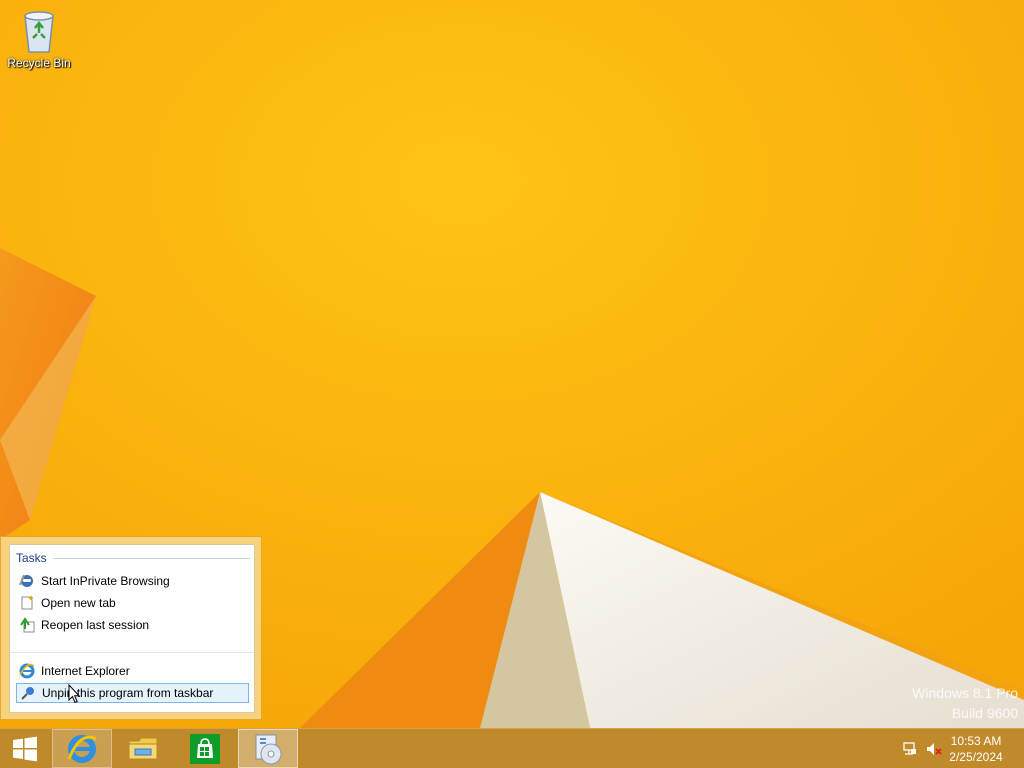 The image size is (1024, 768). I want to click on windows-watermark: Windows 8.1 Pro Build 9600, so click(965, 703).